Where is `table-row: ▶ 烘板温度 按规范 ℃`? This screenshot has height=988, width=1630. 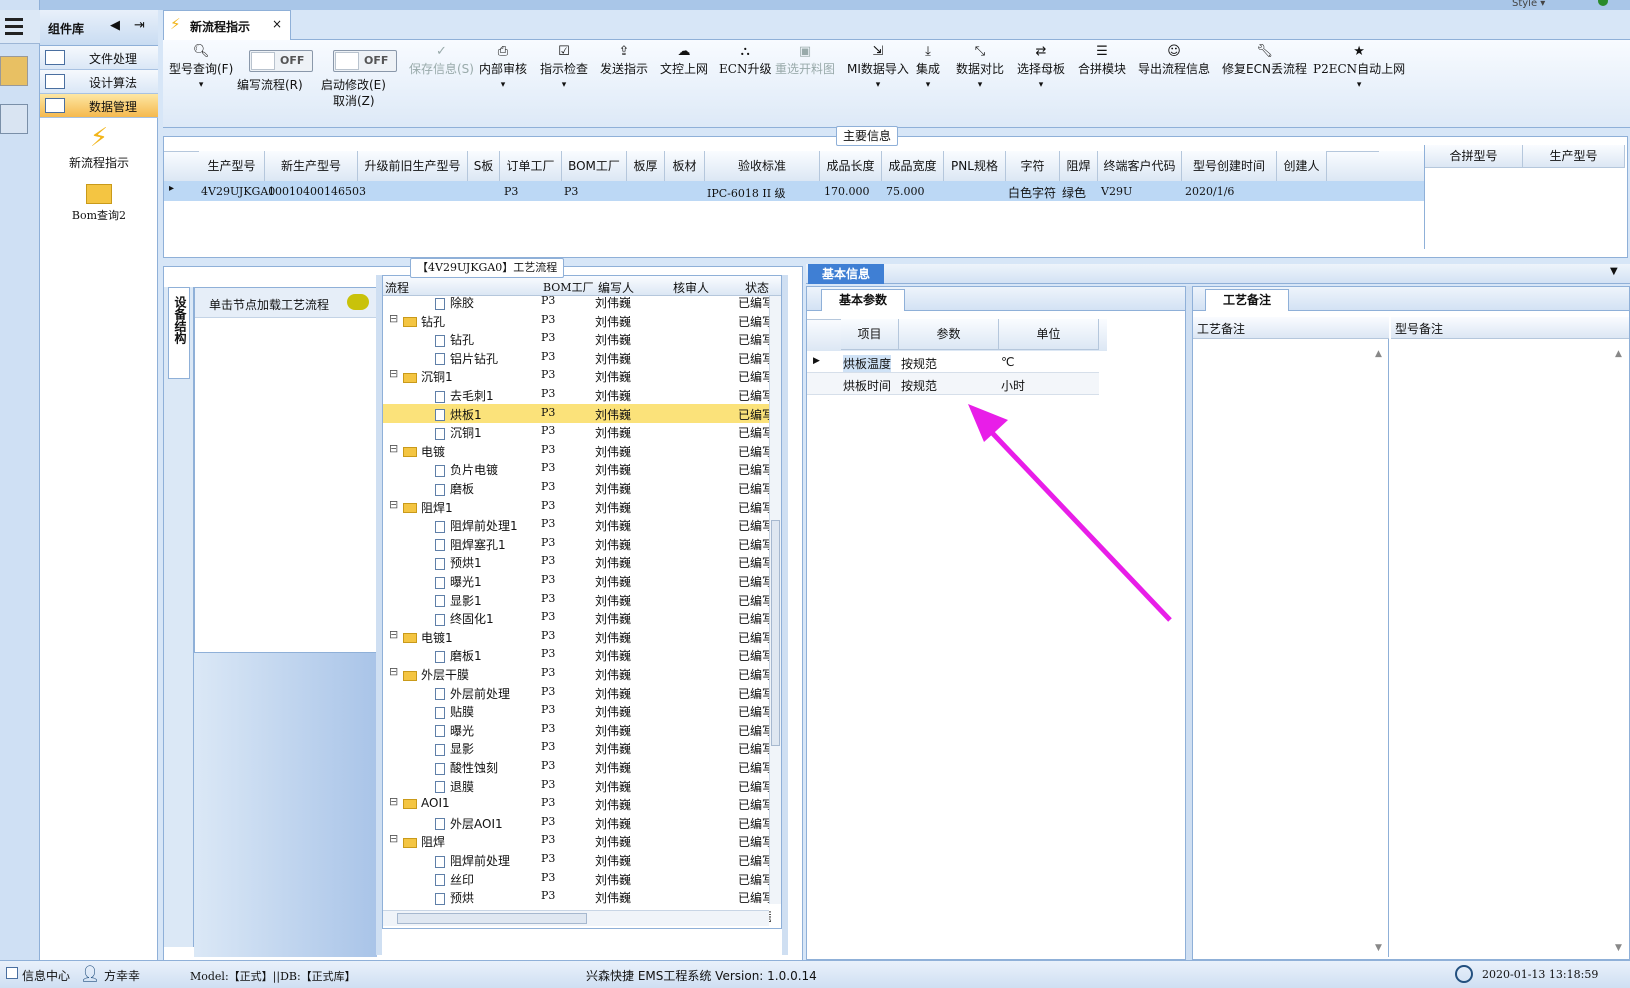
table-row: ▶ 烘板温度 按规范 ℃ is located at coordinates (953, 362).